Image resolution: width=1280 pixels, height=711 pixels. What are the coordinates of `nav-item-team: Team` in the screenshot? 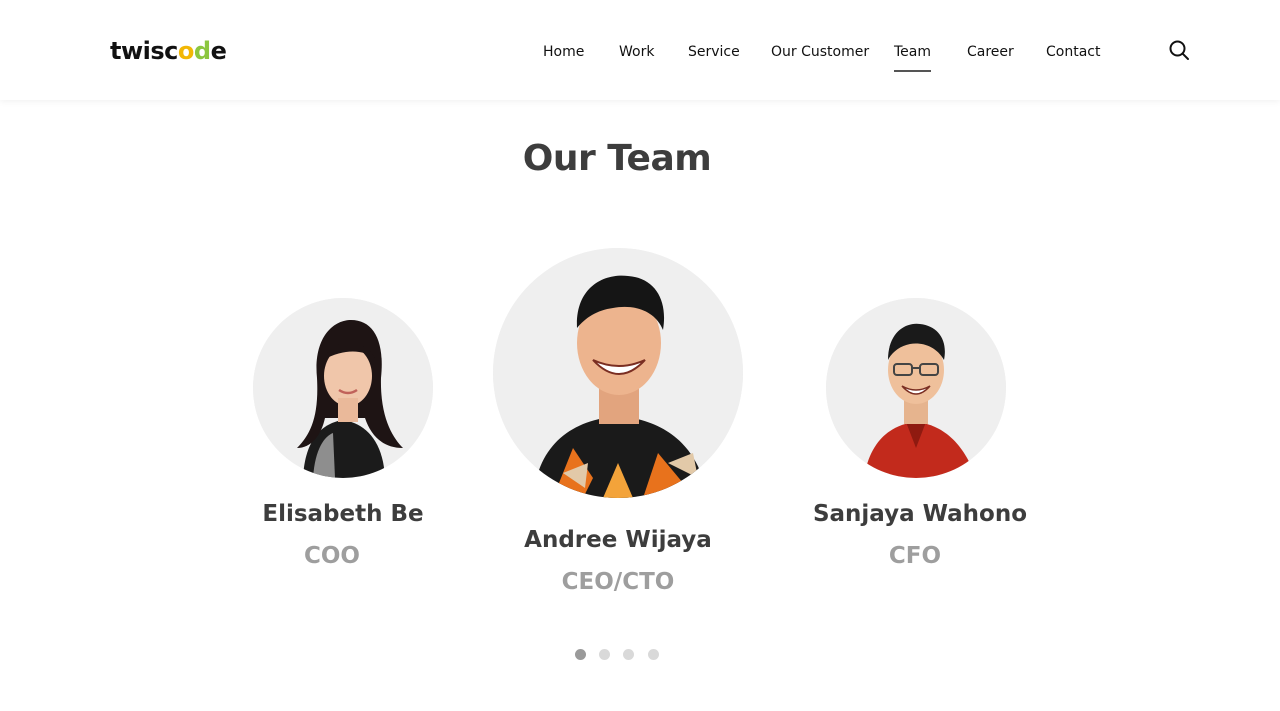 It's located at (913, 57).